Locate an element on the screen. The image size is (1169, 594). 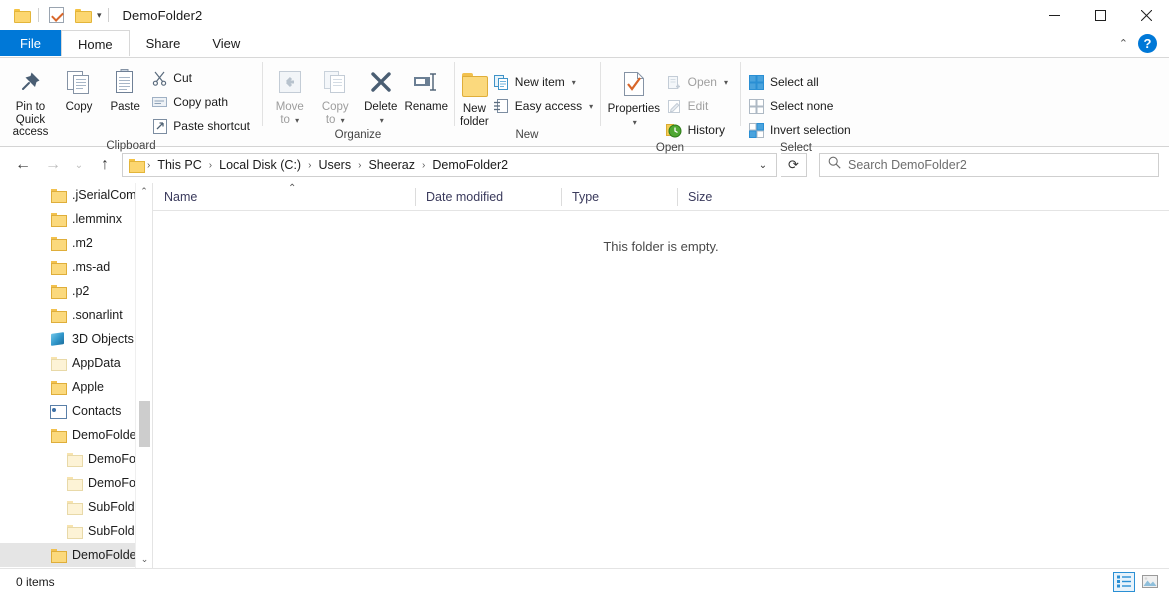
copy-path-button: Copy path is located at coordinates (202, 102).